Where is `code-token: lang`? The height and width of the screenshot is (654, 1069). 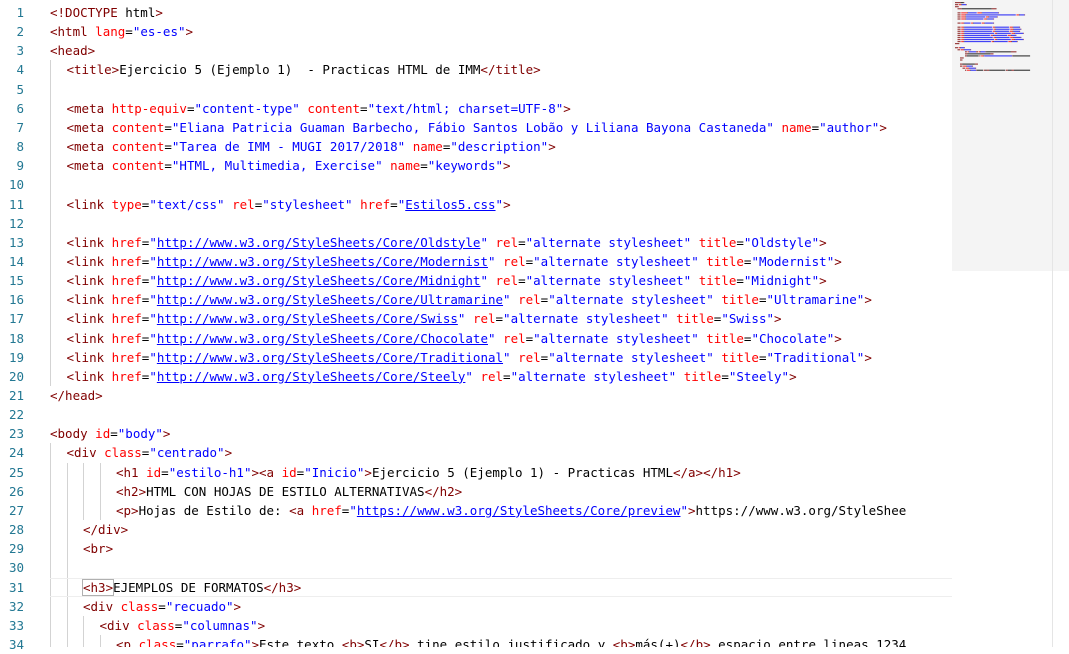 code-token: lang is located at coordinates (110, 32).